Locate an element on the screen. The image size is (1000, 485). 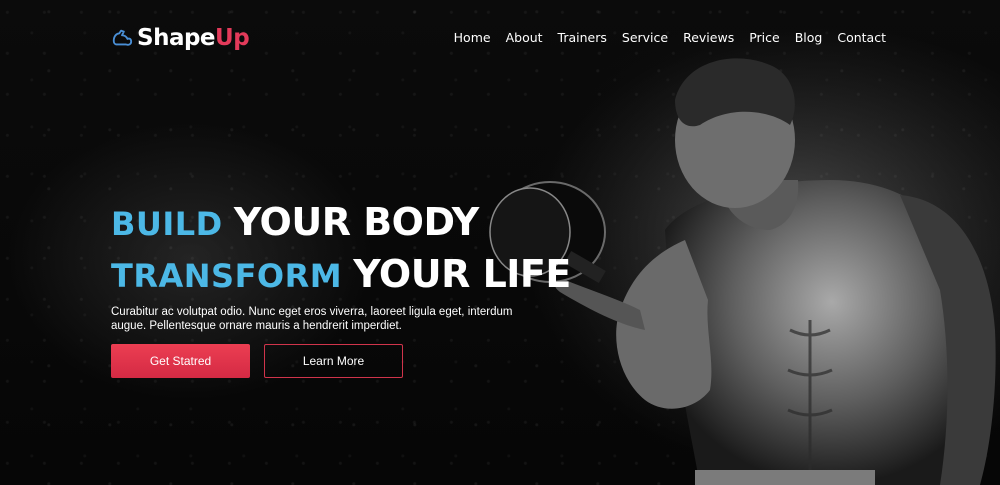
nav-reviews: Reviews is located at coordinates (708, 37).